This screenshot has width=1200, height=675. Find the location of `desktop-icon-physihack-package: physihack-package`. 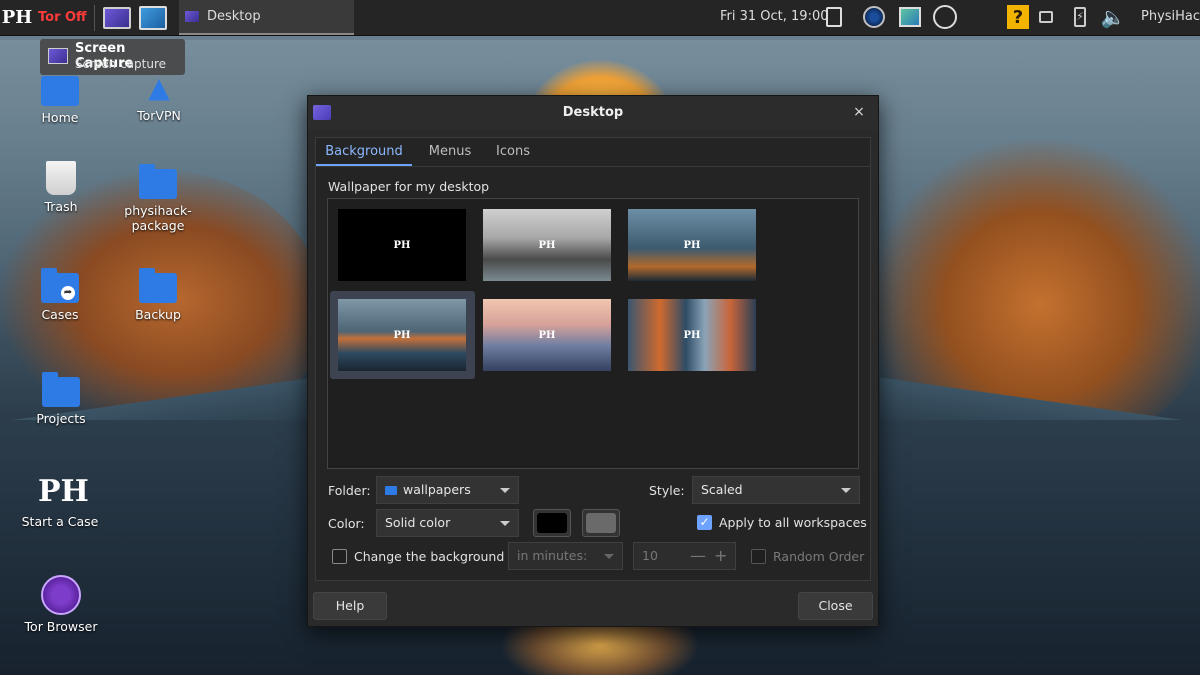

desktop-icon-physihack-package: physihack-package is located at coordinates (158, 198).